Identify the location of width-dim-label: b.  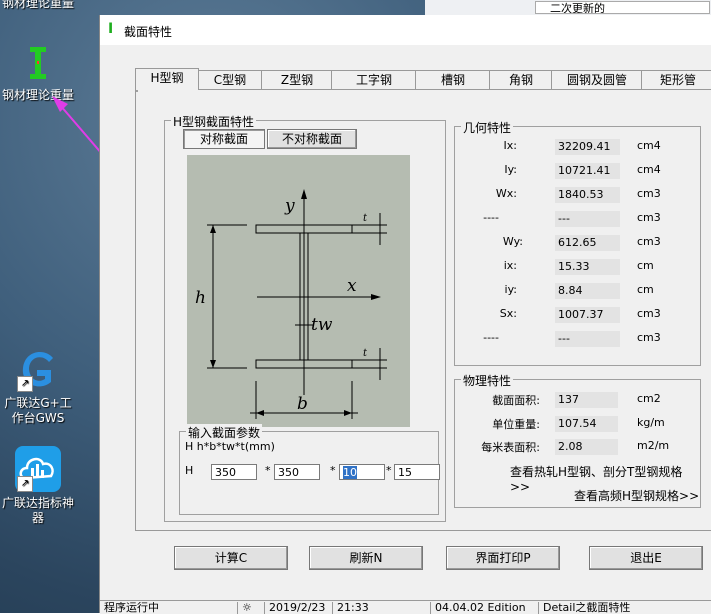
(302, 404).